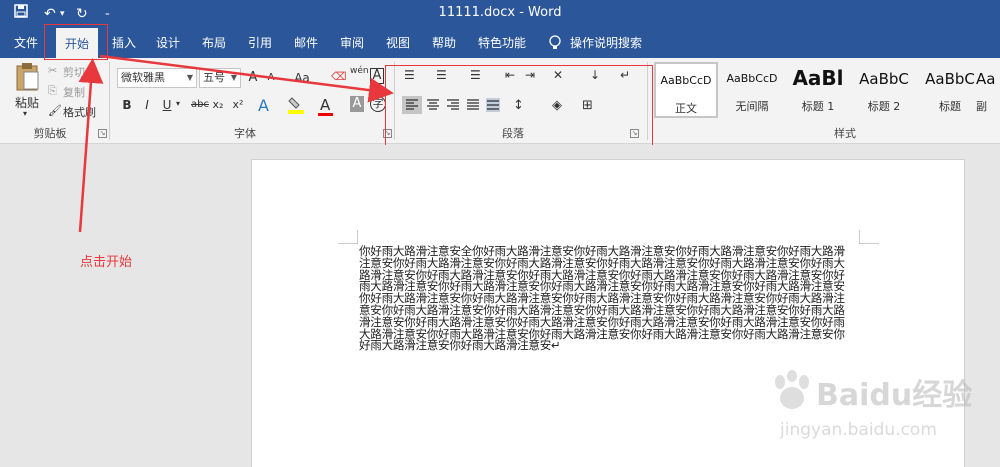 This screenshot has width=1000, height=467. Describe the element at coordinates (271, 78) in the screenshot. I see `shrink-font-button: A` at that location.